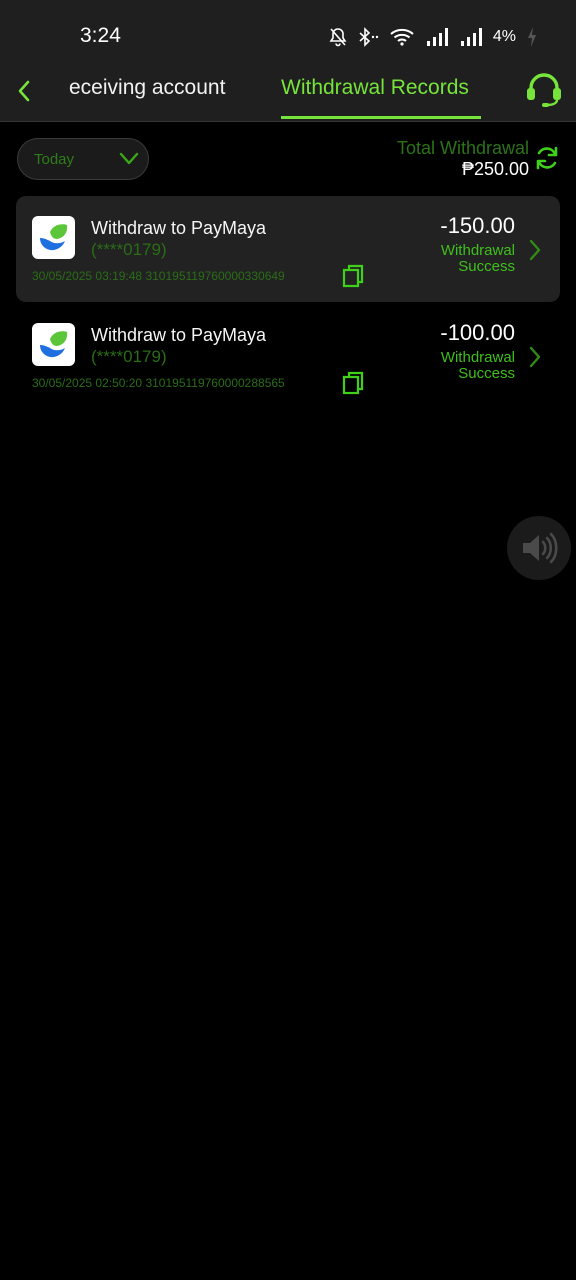 Image resolution: width=576 pixels, height=1280 pixels. I want to click on date-filter-value: Today, so click(54, 159).